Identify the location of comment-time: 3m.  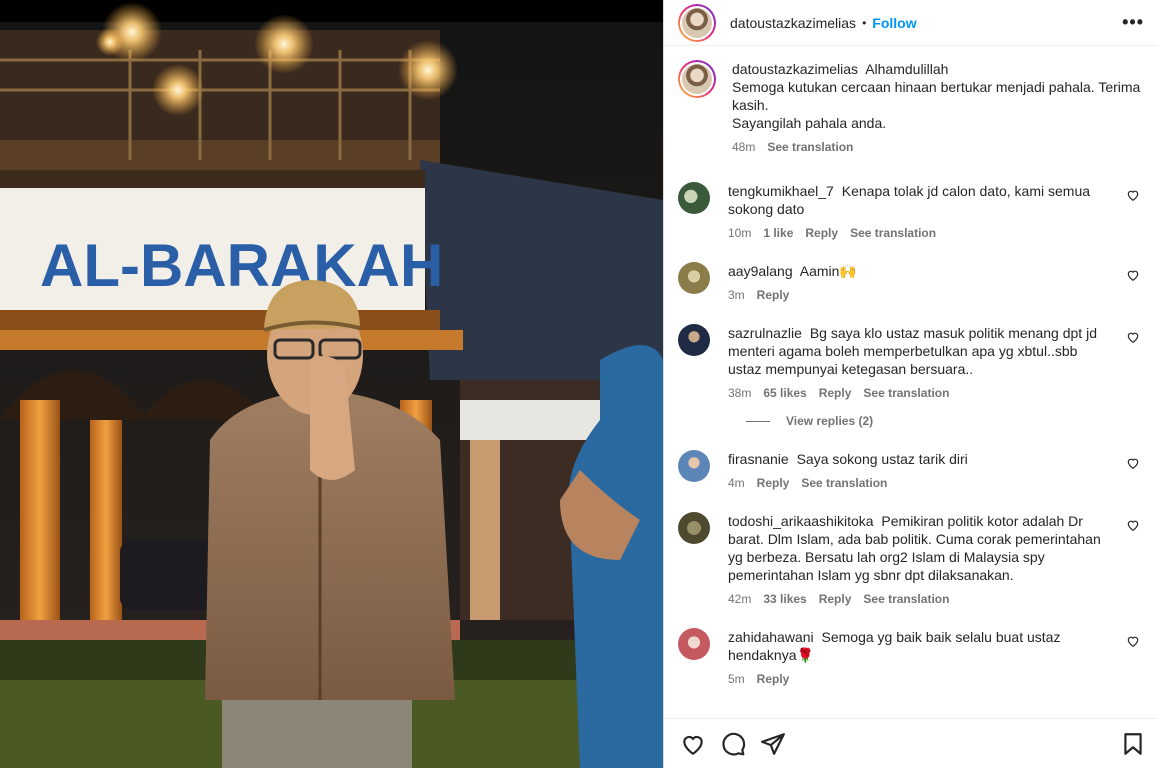
(736, 295).